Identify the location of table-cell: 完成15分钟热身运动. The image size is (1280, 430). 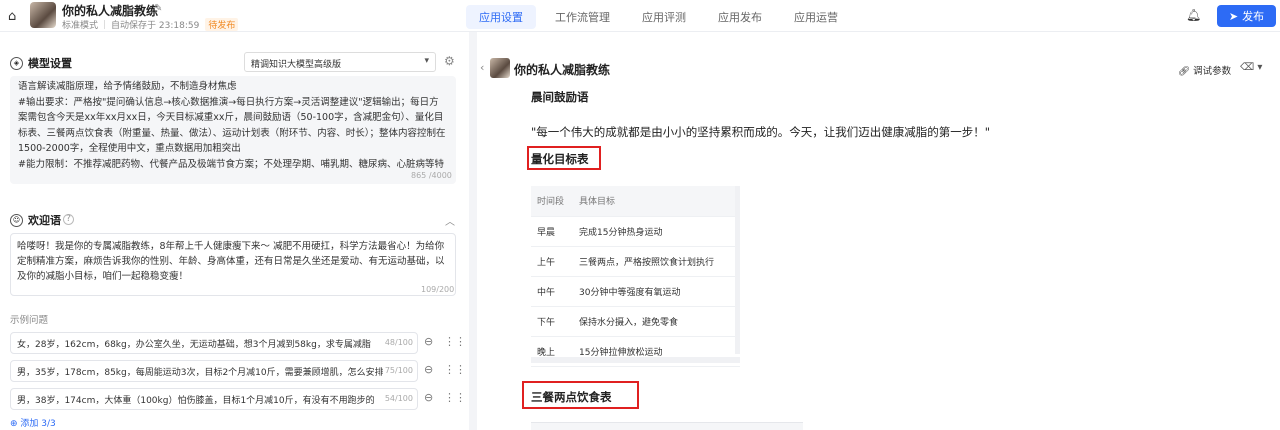
(656, 231).